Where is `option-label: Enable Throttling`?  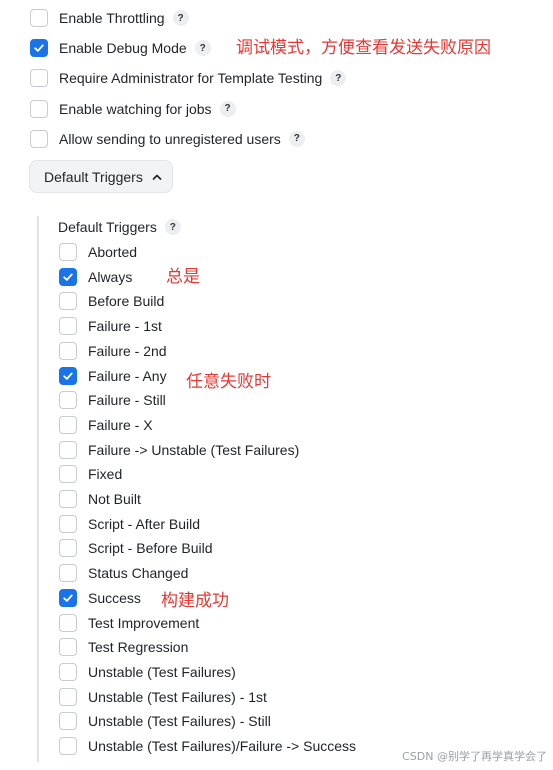
option-label: Enable Throttling is located at coordinates (112, 18).